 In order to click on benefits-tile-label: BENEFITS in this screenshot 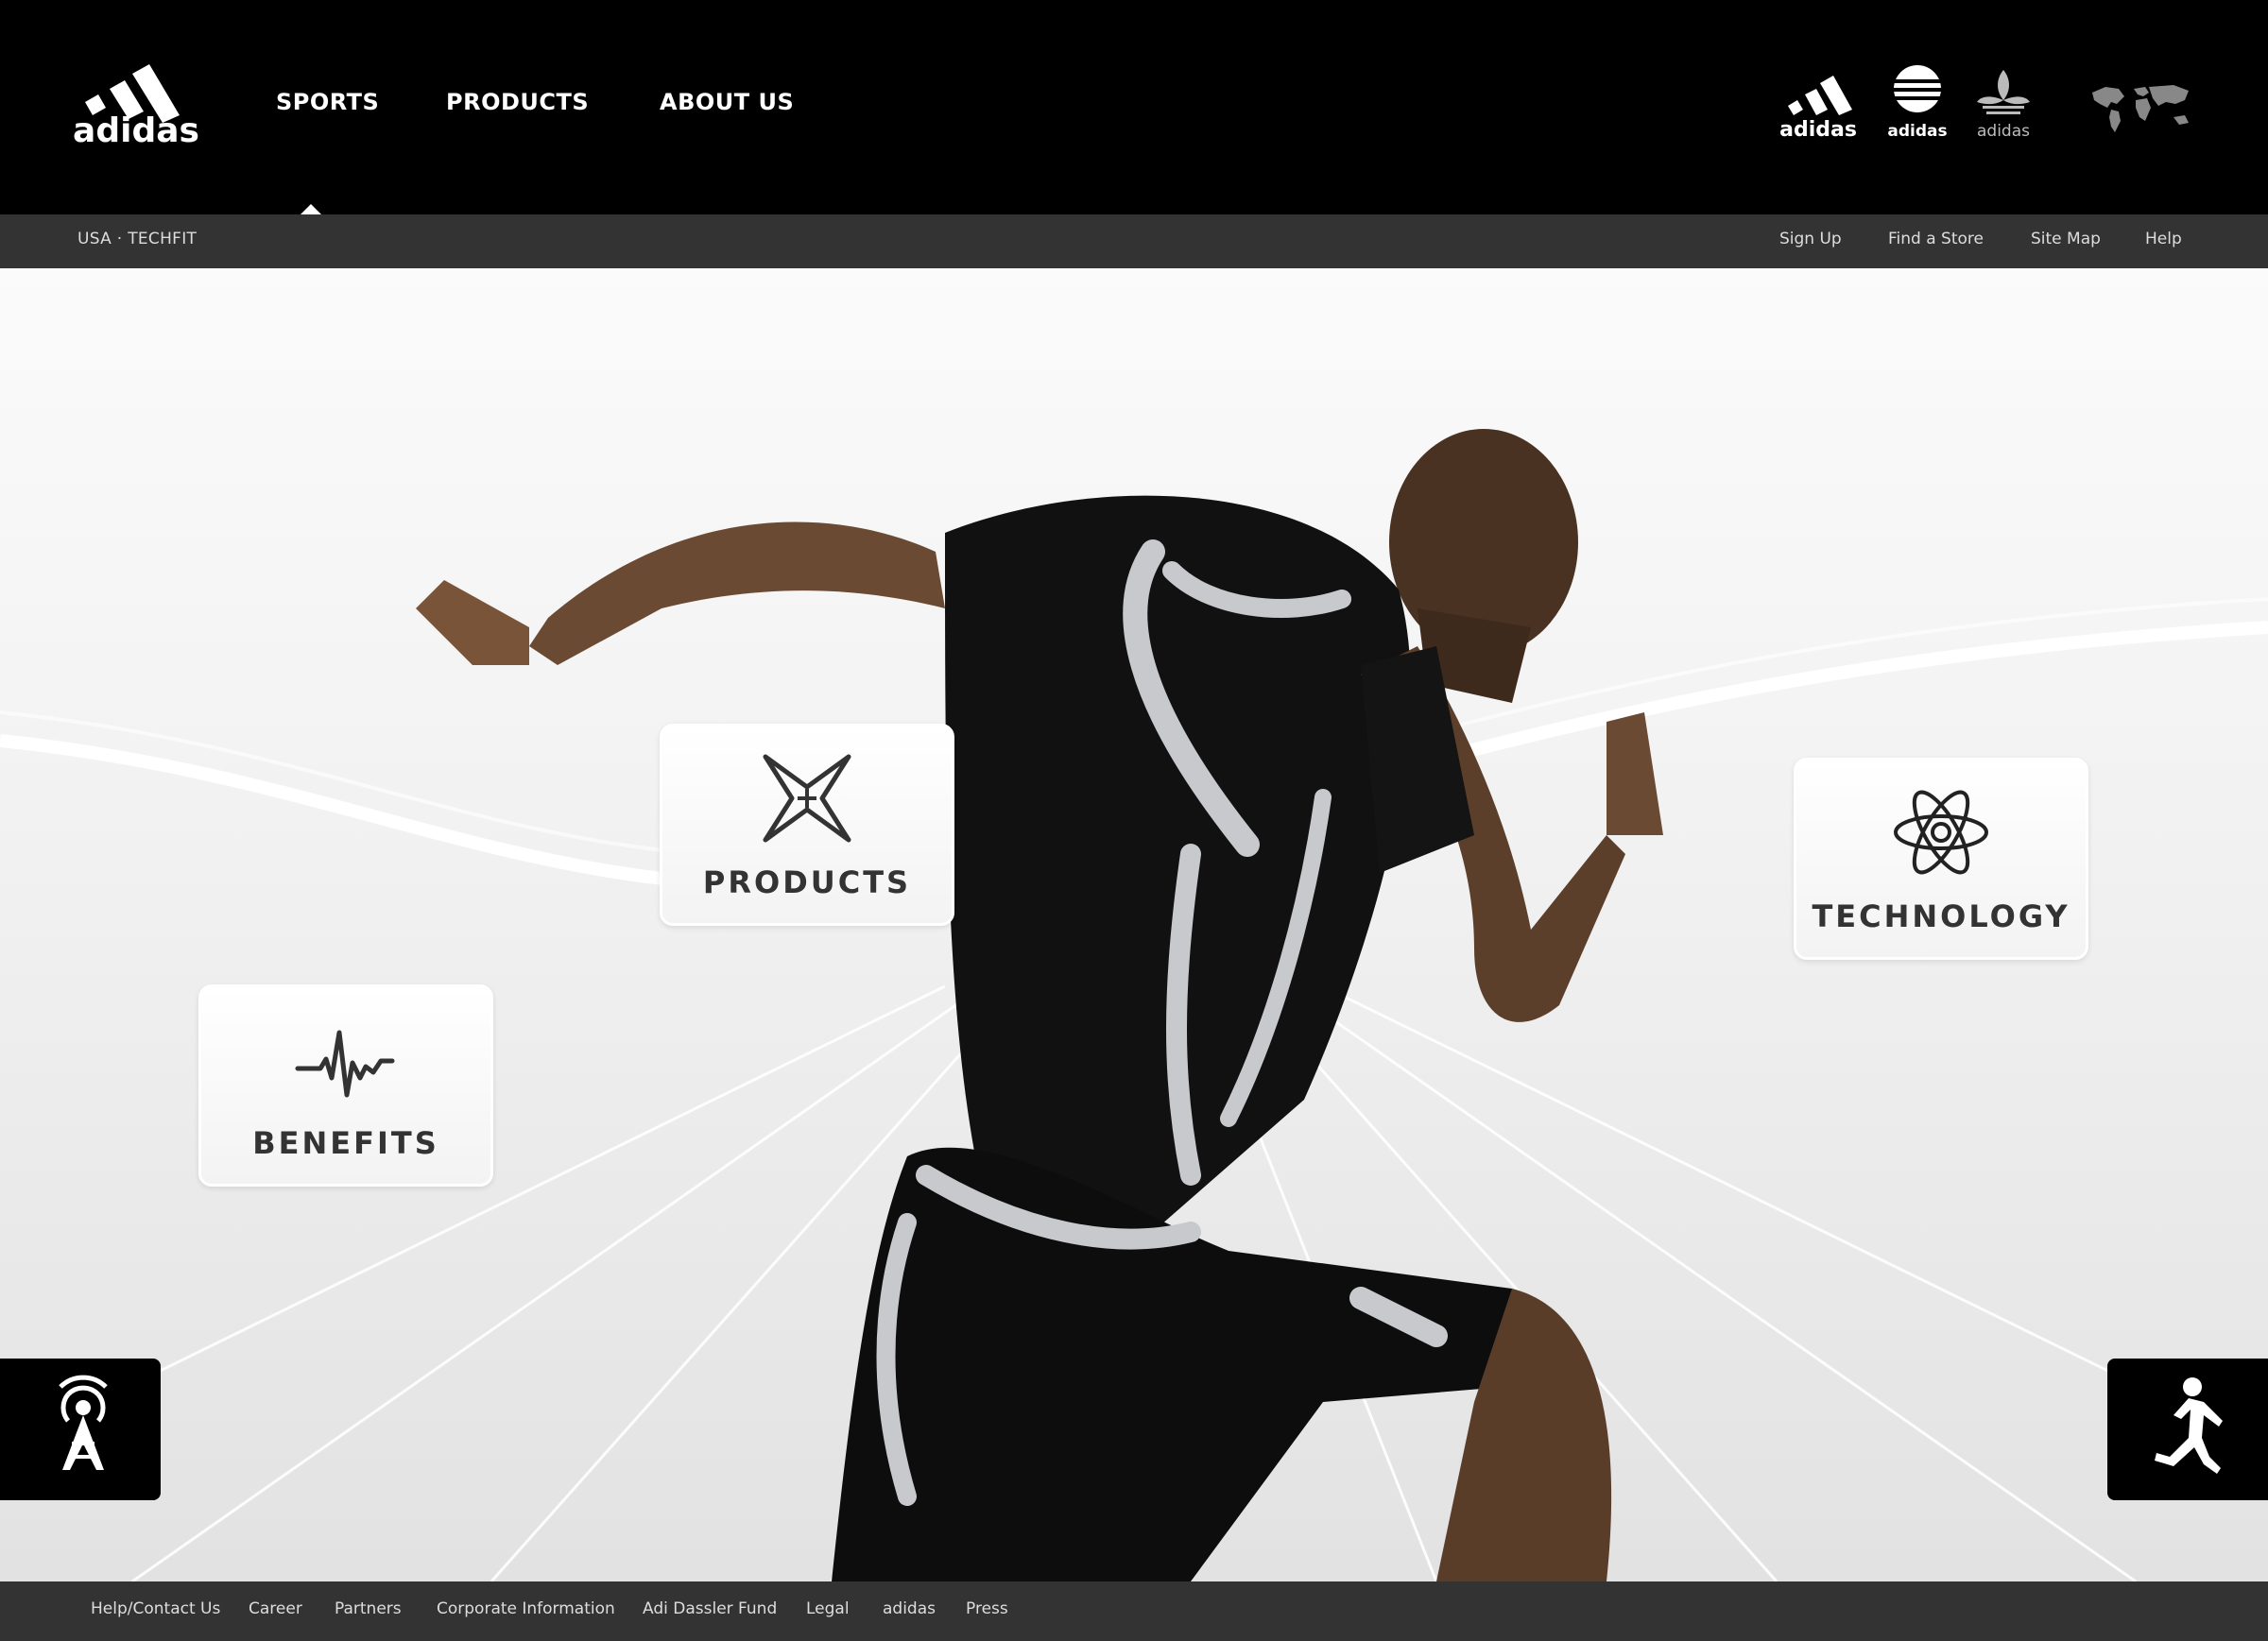, I will do `click(345, 1143)`.